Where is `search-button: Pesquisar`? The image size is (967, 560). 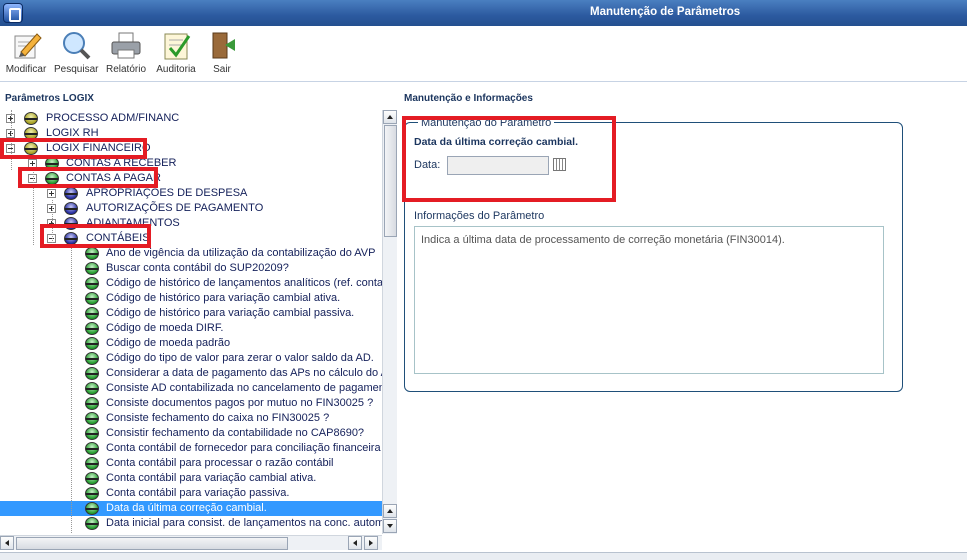
search-button: Pesquisar is located at coordinates (76, 55).